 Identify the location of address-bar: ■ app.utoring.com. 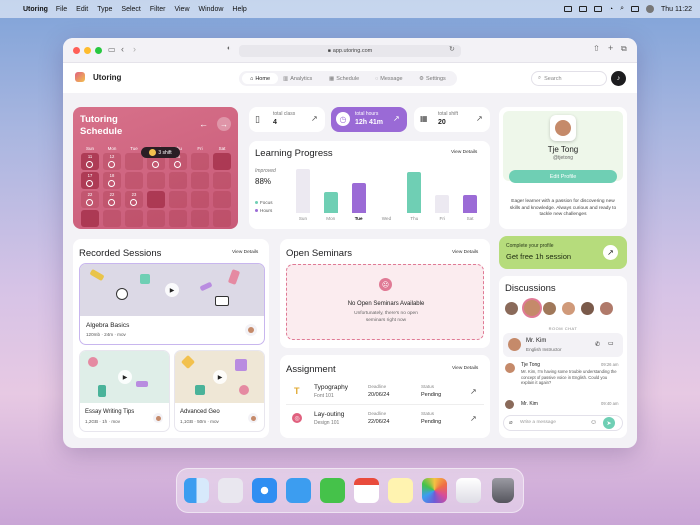
(350, 51).